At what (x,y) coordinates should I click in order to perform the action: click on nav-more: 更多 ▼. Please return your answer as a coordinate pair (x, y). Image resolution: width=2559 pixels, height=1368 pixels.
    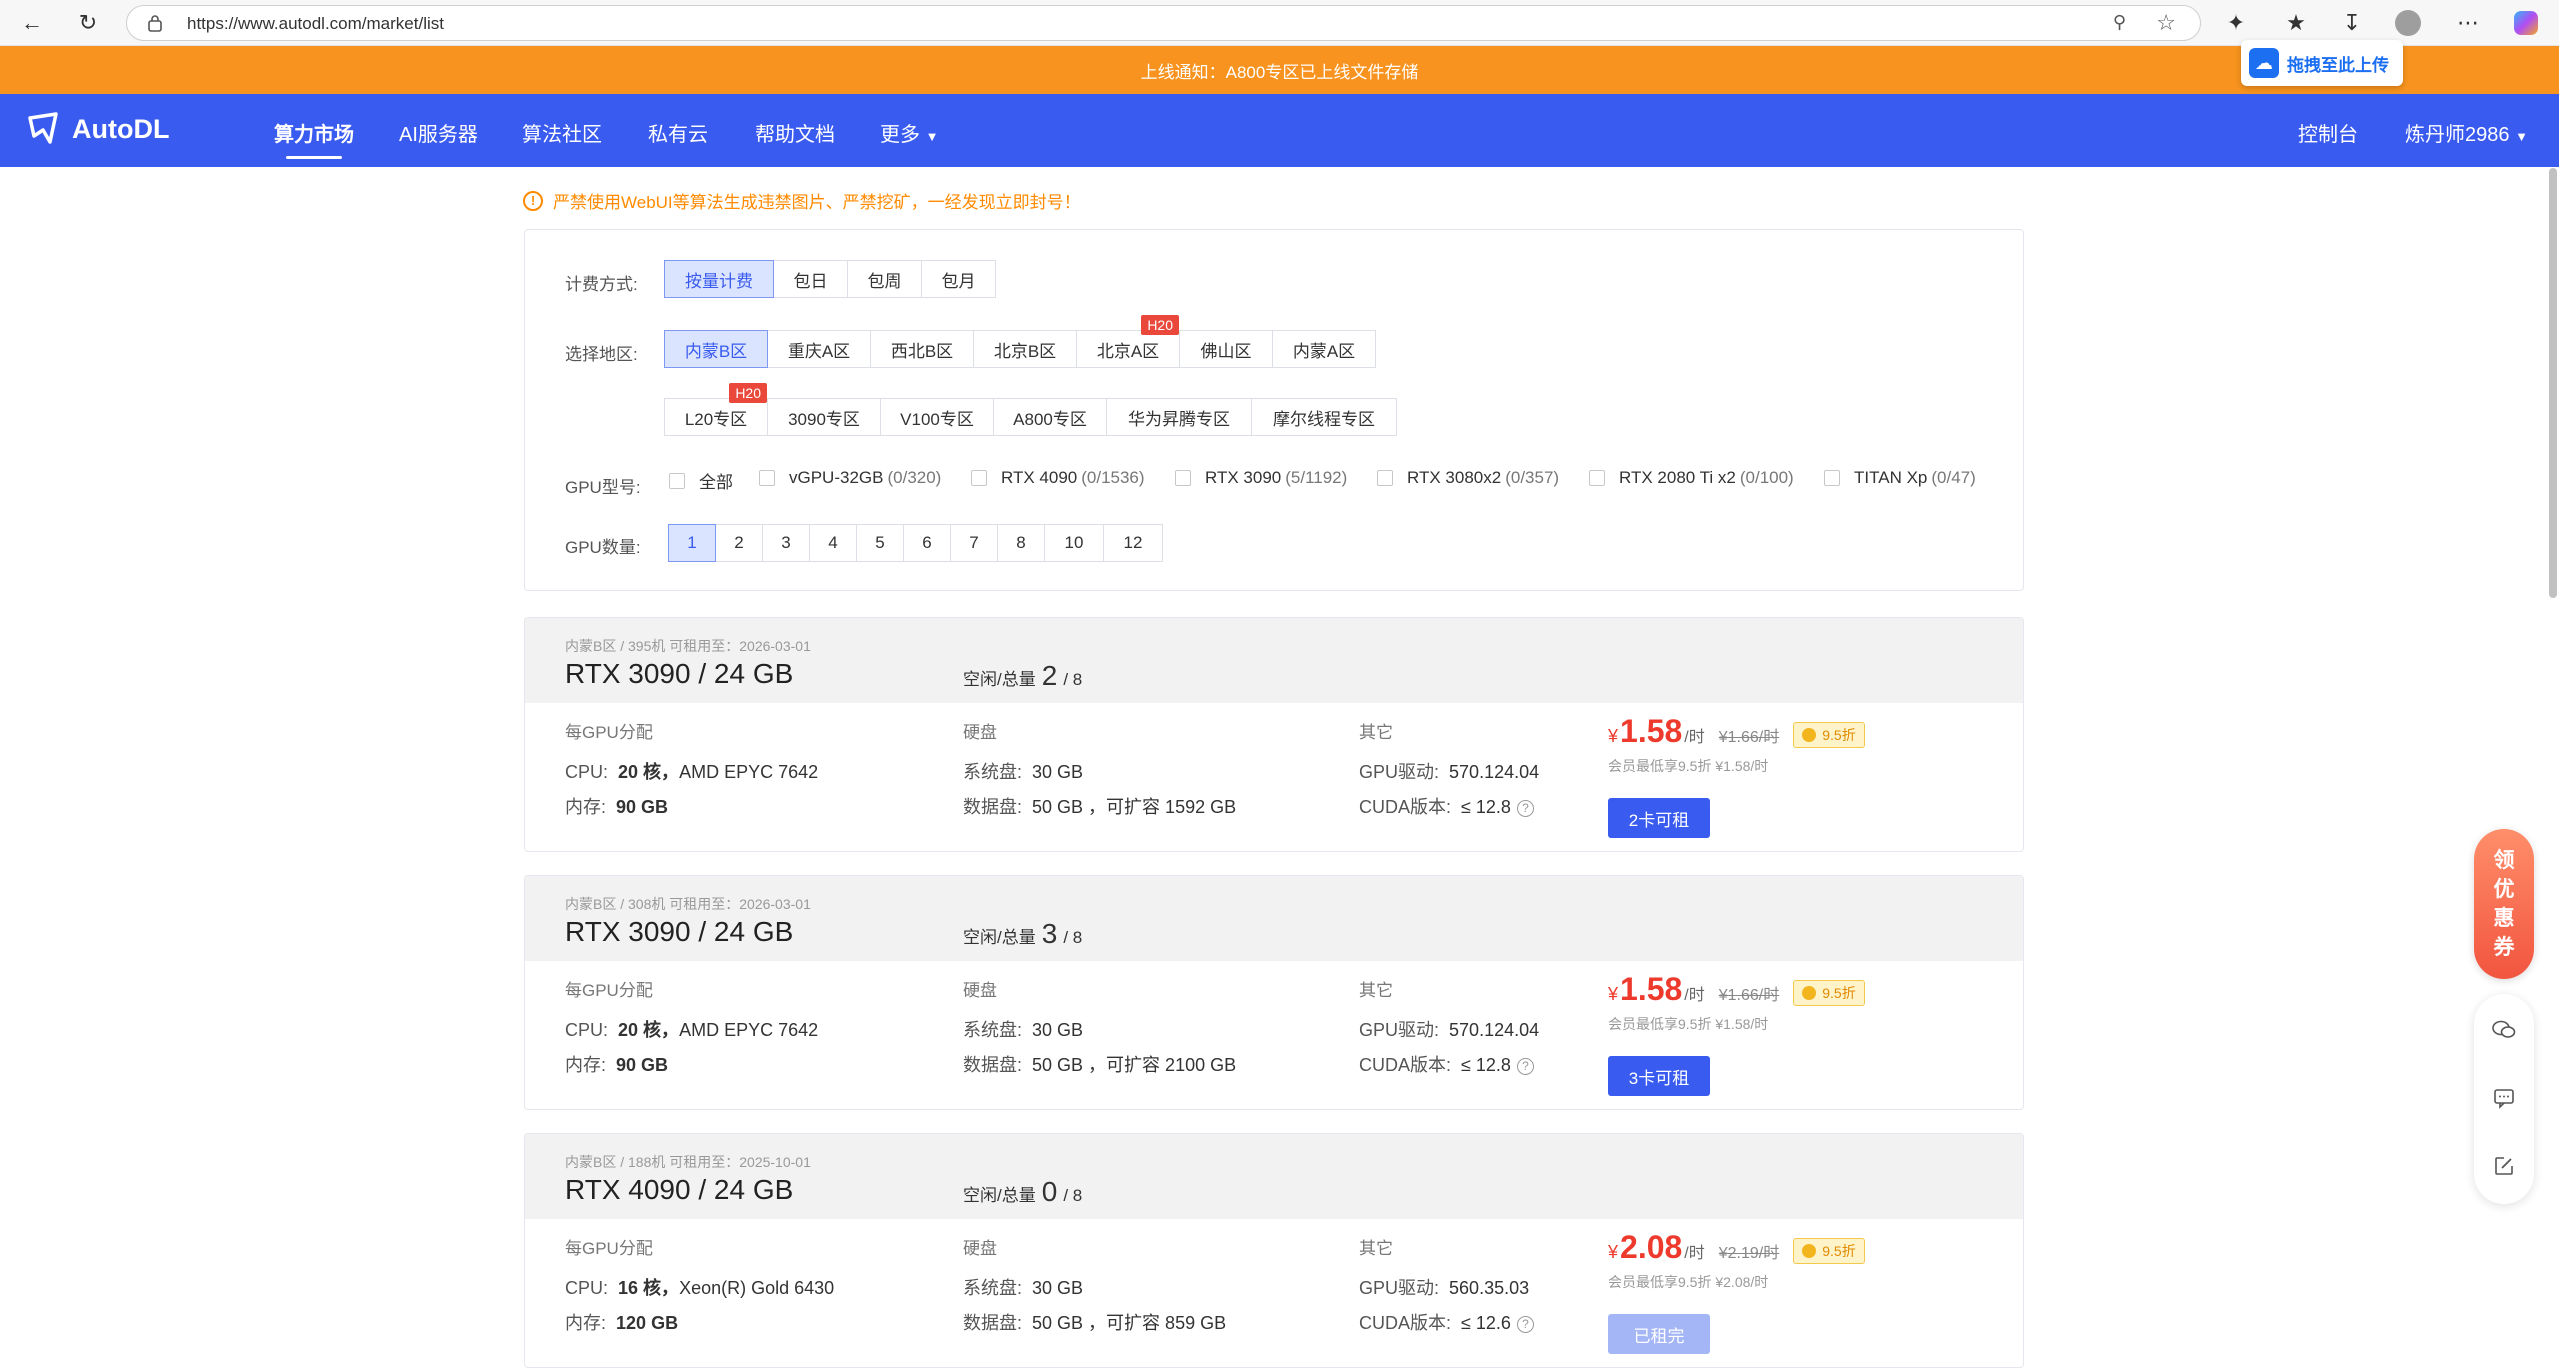
    Looking at the image, I should click on (909, 132).